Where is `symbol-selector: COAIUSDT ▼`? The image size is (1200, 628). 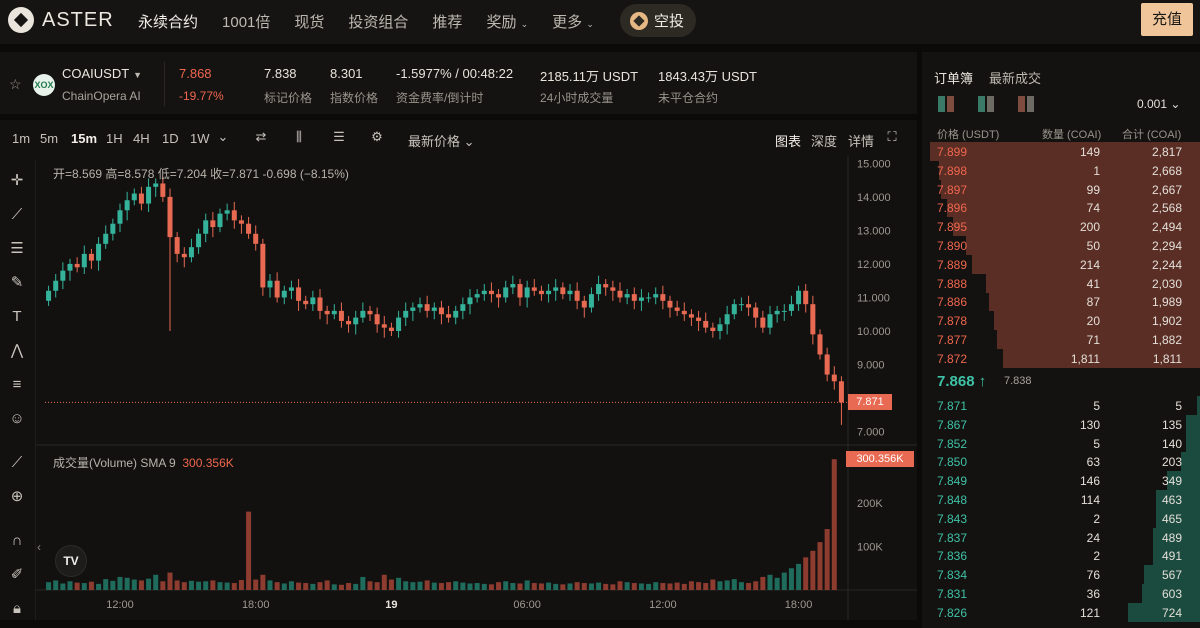
symbol-selector: COAIUSDT ▼ is located at coordinates (102, 73).